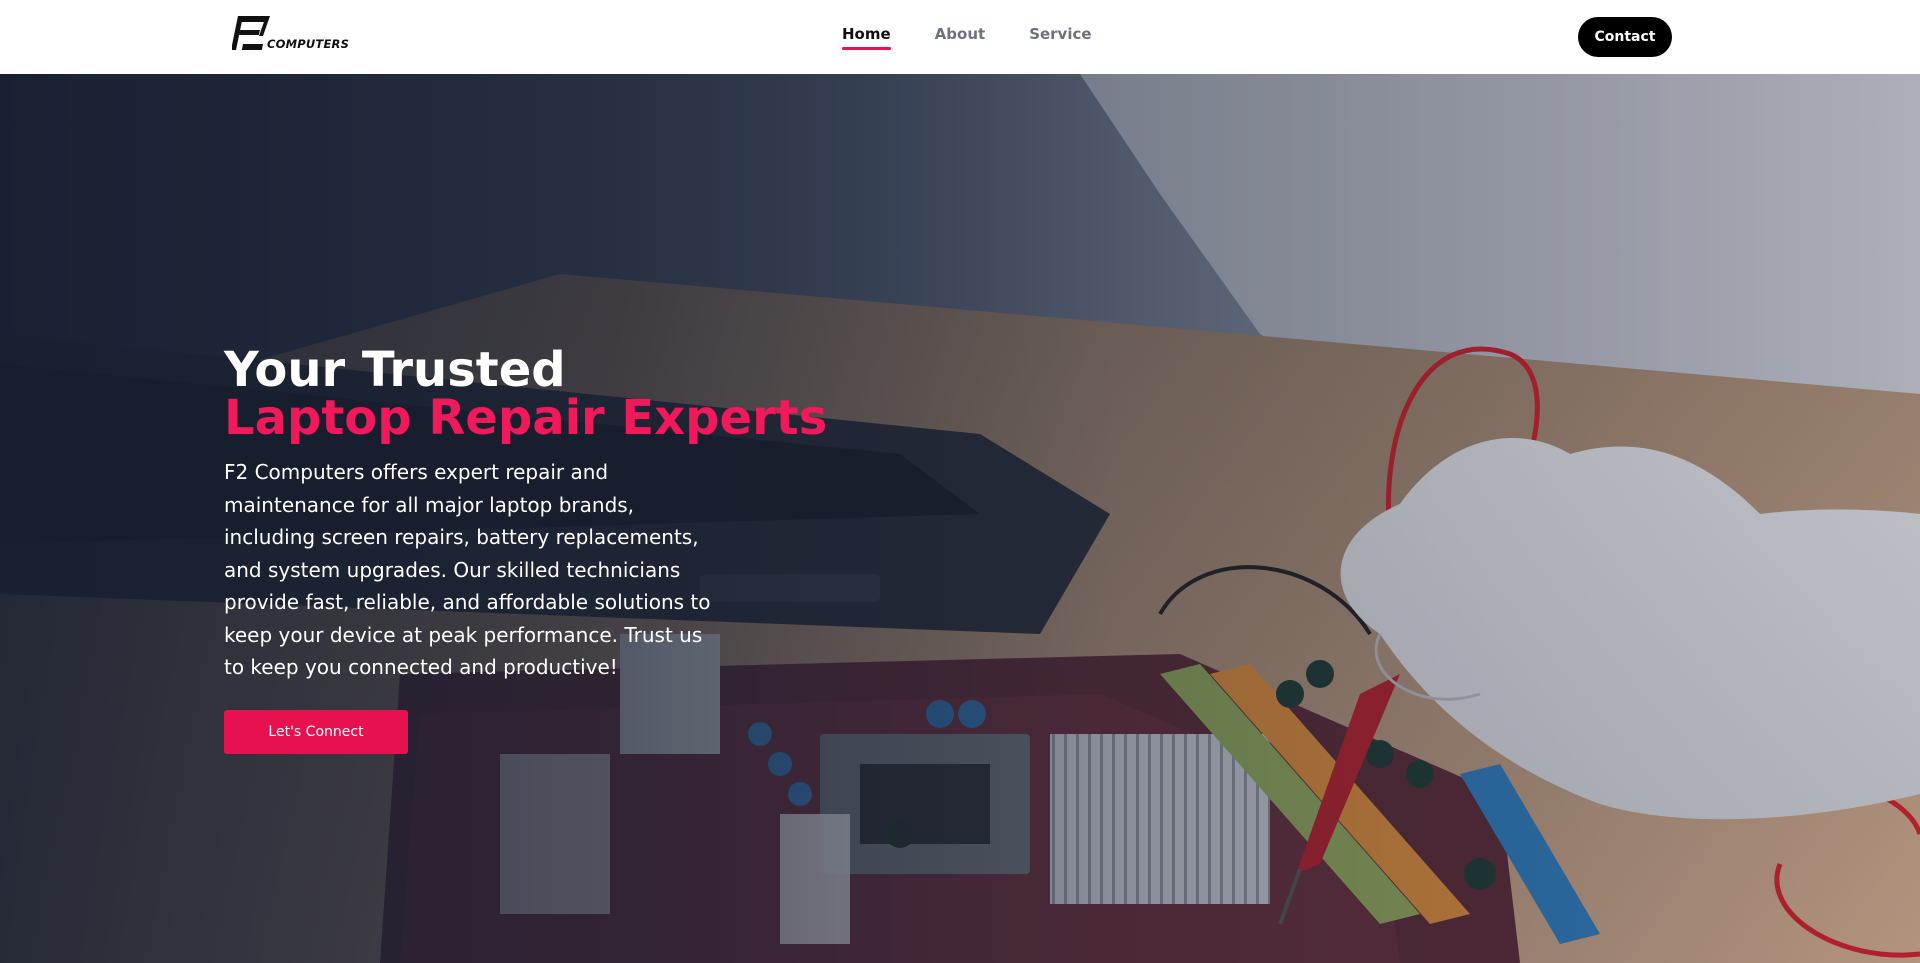 Image resolution: width=1920 pixels, height=963 pixels. I want to click on hero-title-line2: Laptop Repair Experts, so click(526, 418).